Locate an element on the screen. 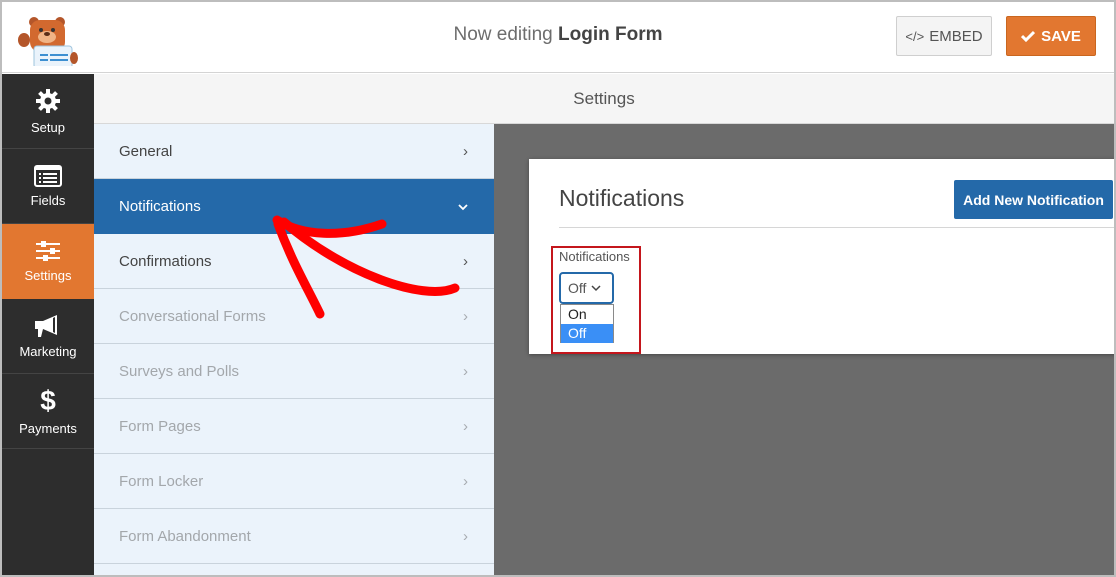 The image size is (1116, 577). submenu-label: Surveys and Polls is located at coordinates (179, 371).